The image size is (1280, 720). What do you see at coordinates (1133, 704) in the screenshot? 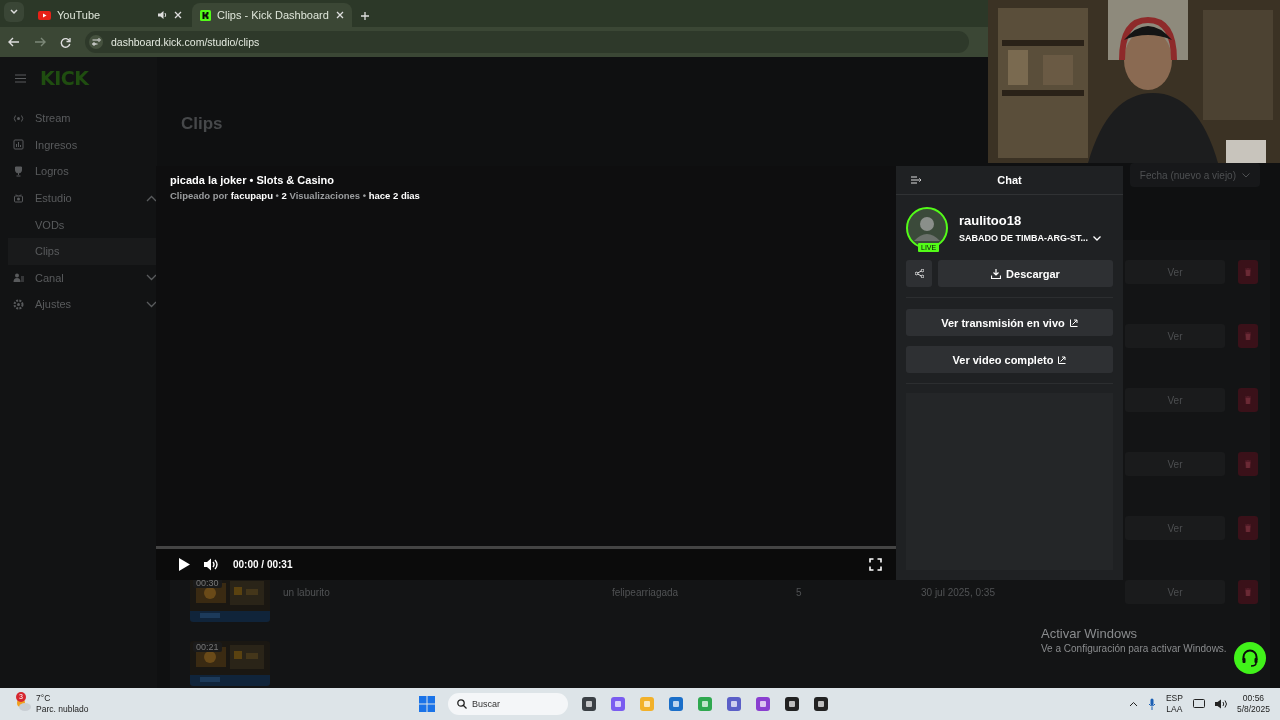
I see `chevron-up-icon` at bounding box center [1133, 704].